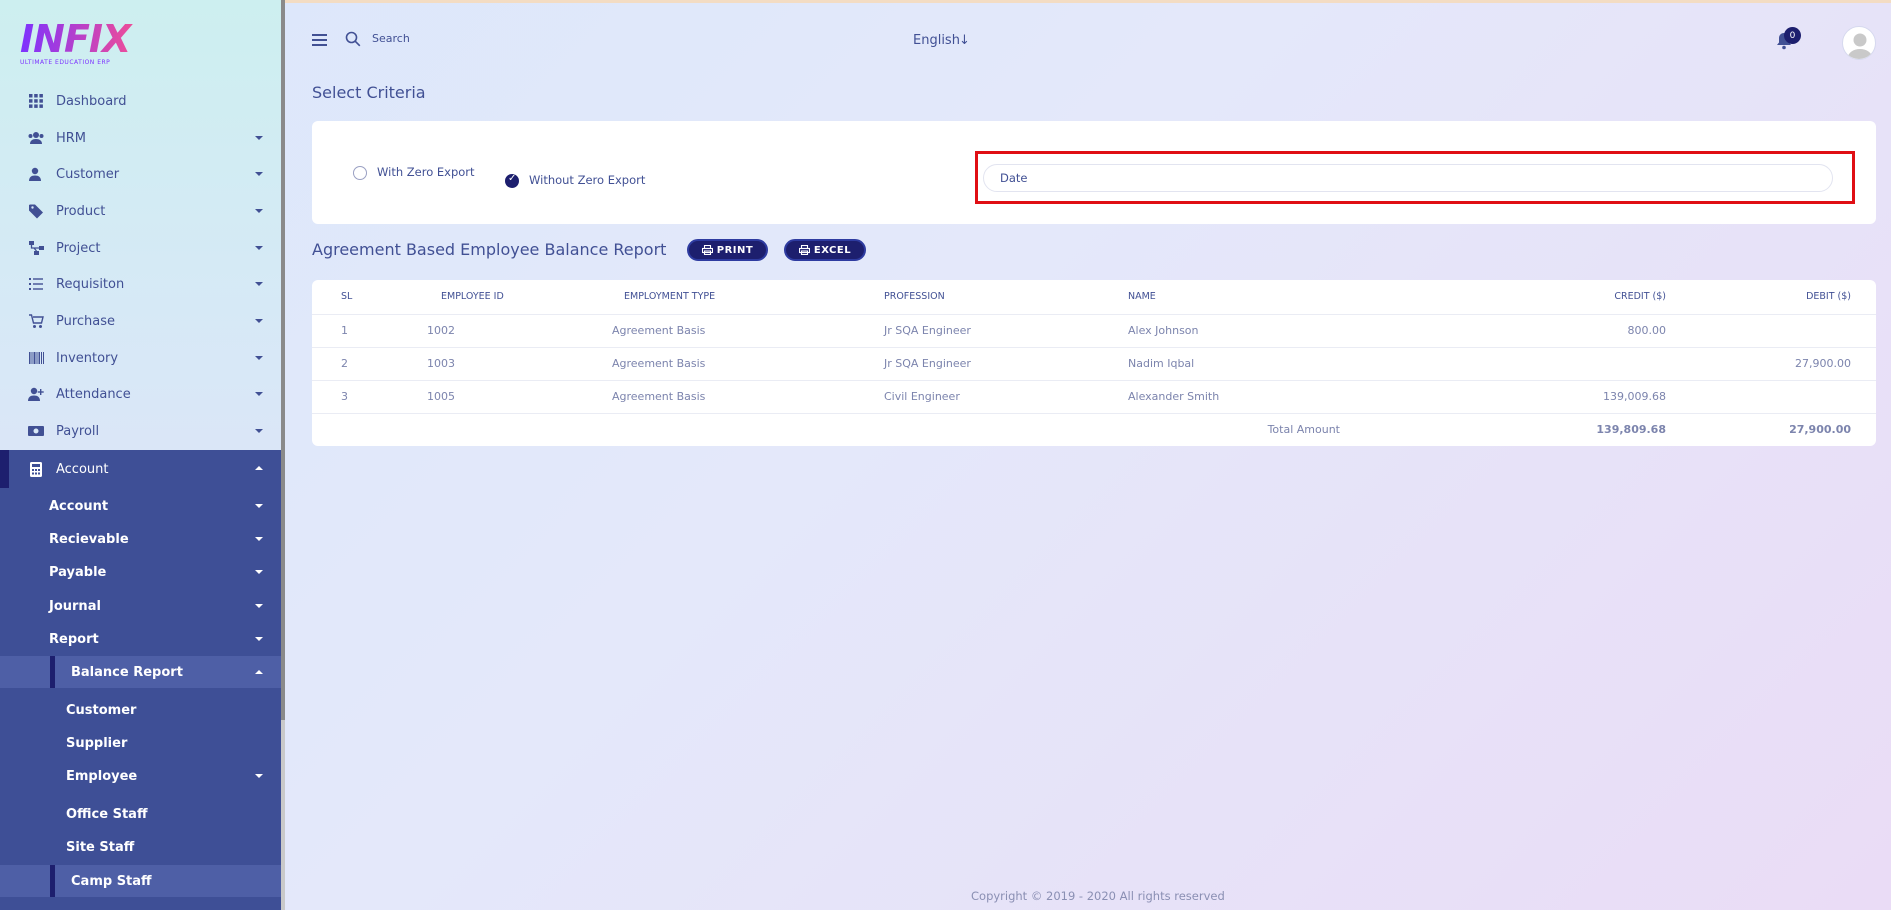  Describe the element at coordinates (804, 250) in the screenshot. I see `printer-icon` at that location.